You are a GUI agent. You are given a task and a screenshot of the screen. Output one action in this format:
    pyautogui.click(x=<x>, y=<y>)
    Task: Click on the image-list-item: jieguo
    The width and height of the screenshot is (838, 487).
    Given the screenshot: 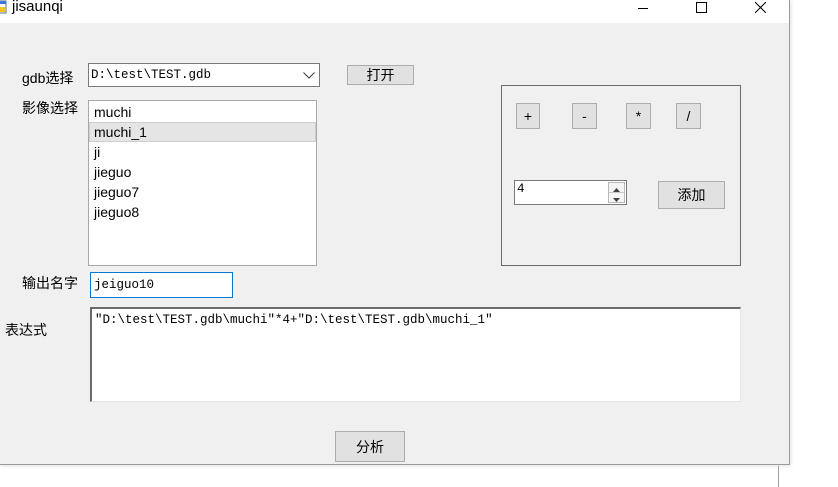 What is the action you would take?
    pyautogui.click(x=202, y=172)
    